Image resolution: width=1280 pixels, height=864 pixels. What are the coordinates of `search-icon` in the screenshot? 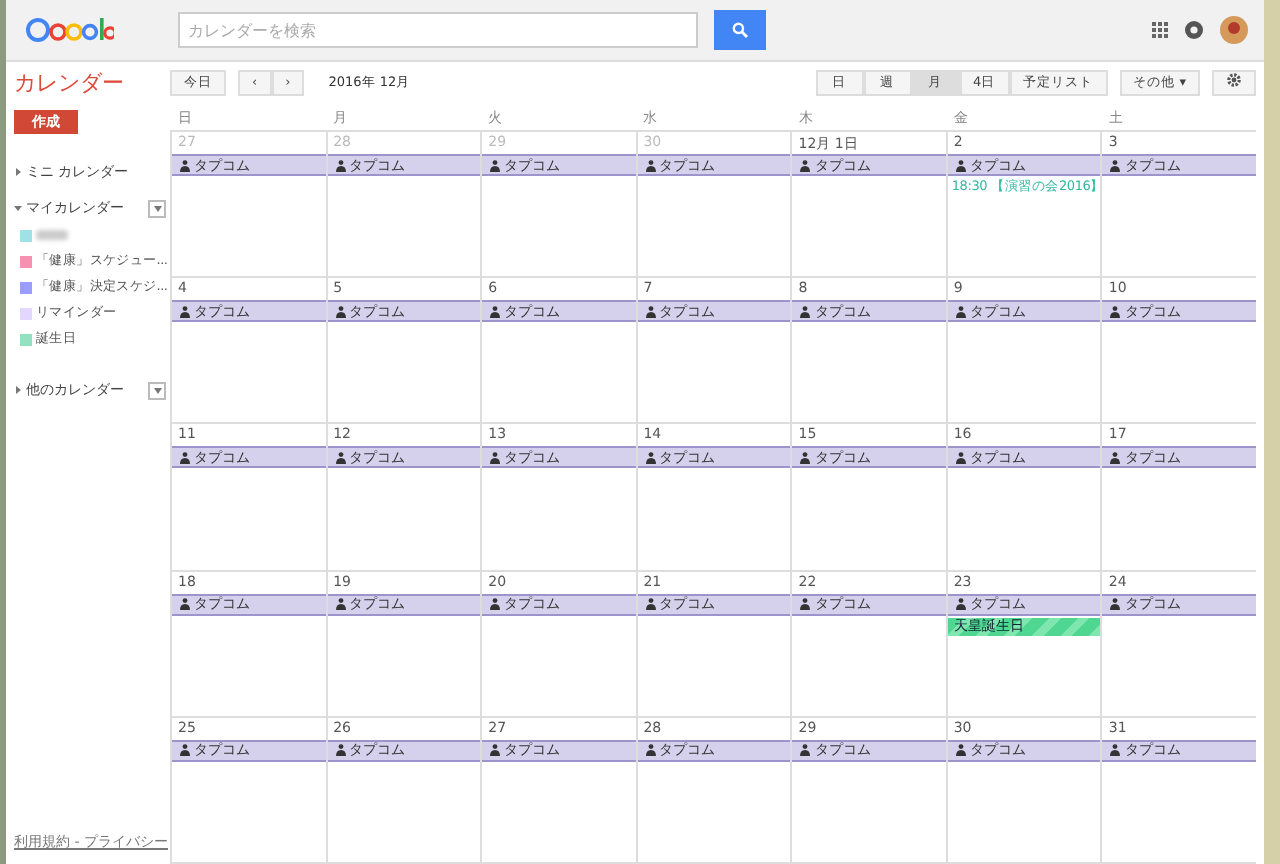 It's located at (740, 30).